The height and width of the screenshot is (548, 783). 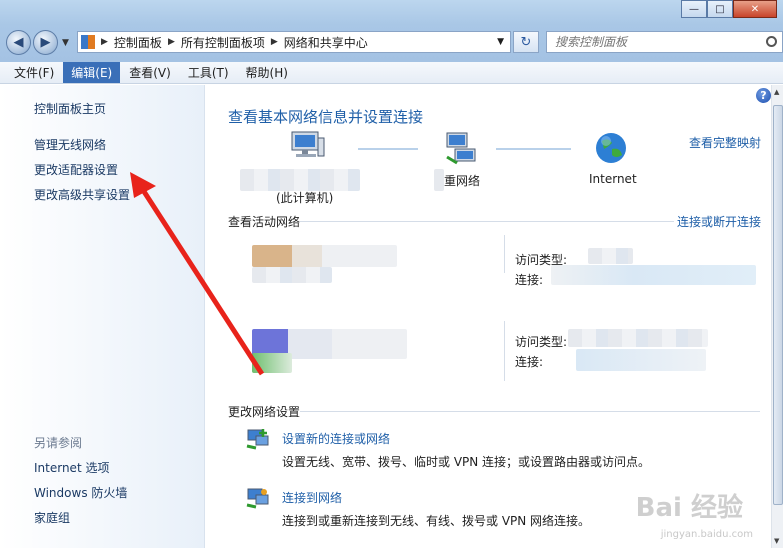 What do you see at coordinates (88, 42) in the screenshot?
I see `control-panel-icon` at bounding box center [88, 42].